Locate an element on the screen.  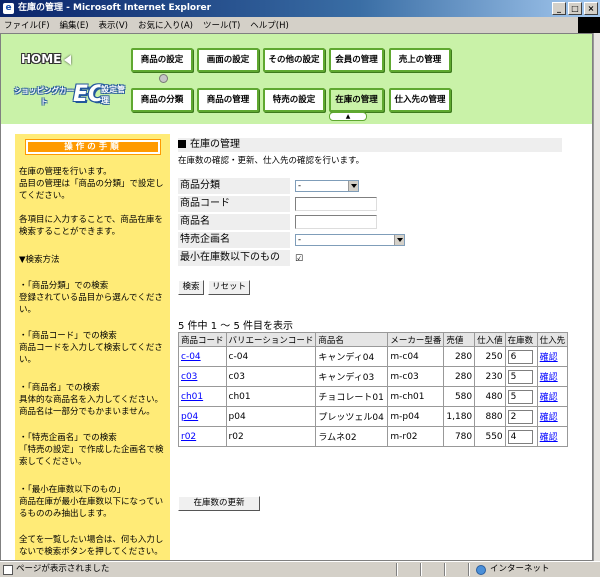
update-stock-button: 在庫数の更新 is located at coordinates (219, 503).